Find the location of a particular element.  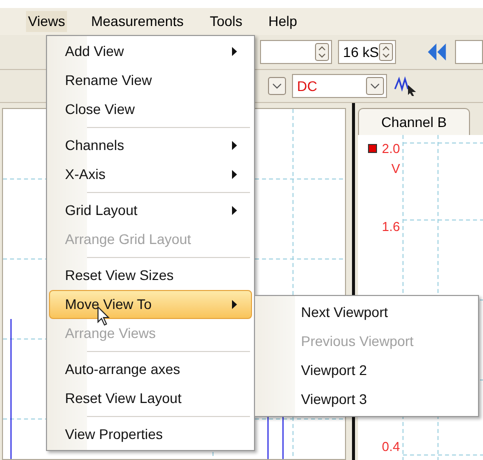

menu-item: View Properties is located at coordinates (150, 434).